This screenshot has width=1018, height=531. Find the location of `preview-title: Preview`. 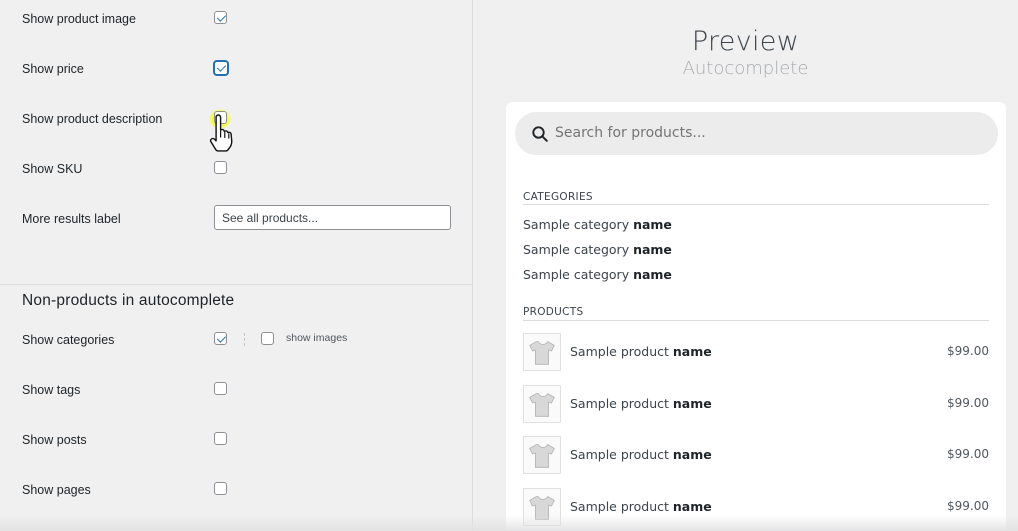

preview-title: Preview is located at coordinates (745, 41).